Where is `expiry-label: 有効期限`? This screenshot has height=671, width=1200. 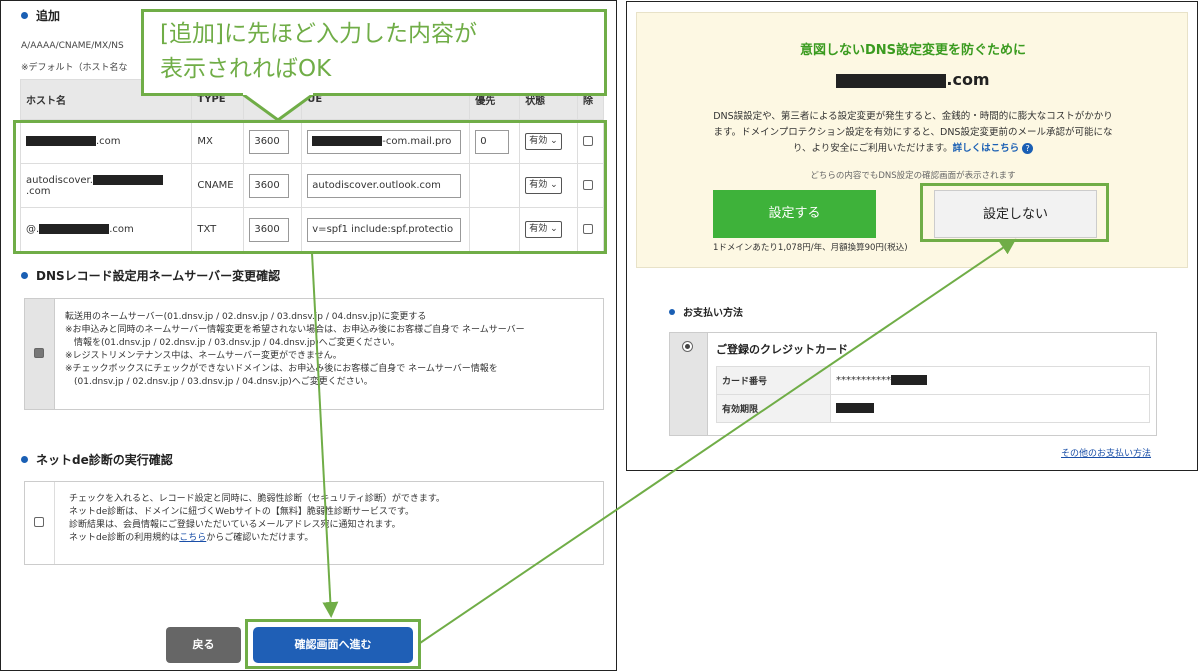 expiry-label: 有効期限 is located at coordinates (773, 408).